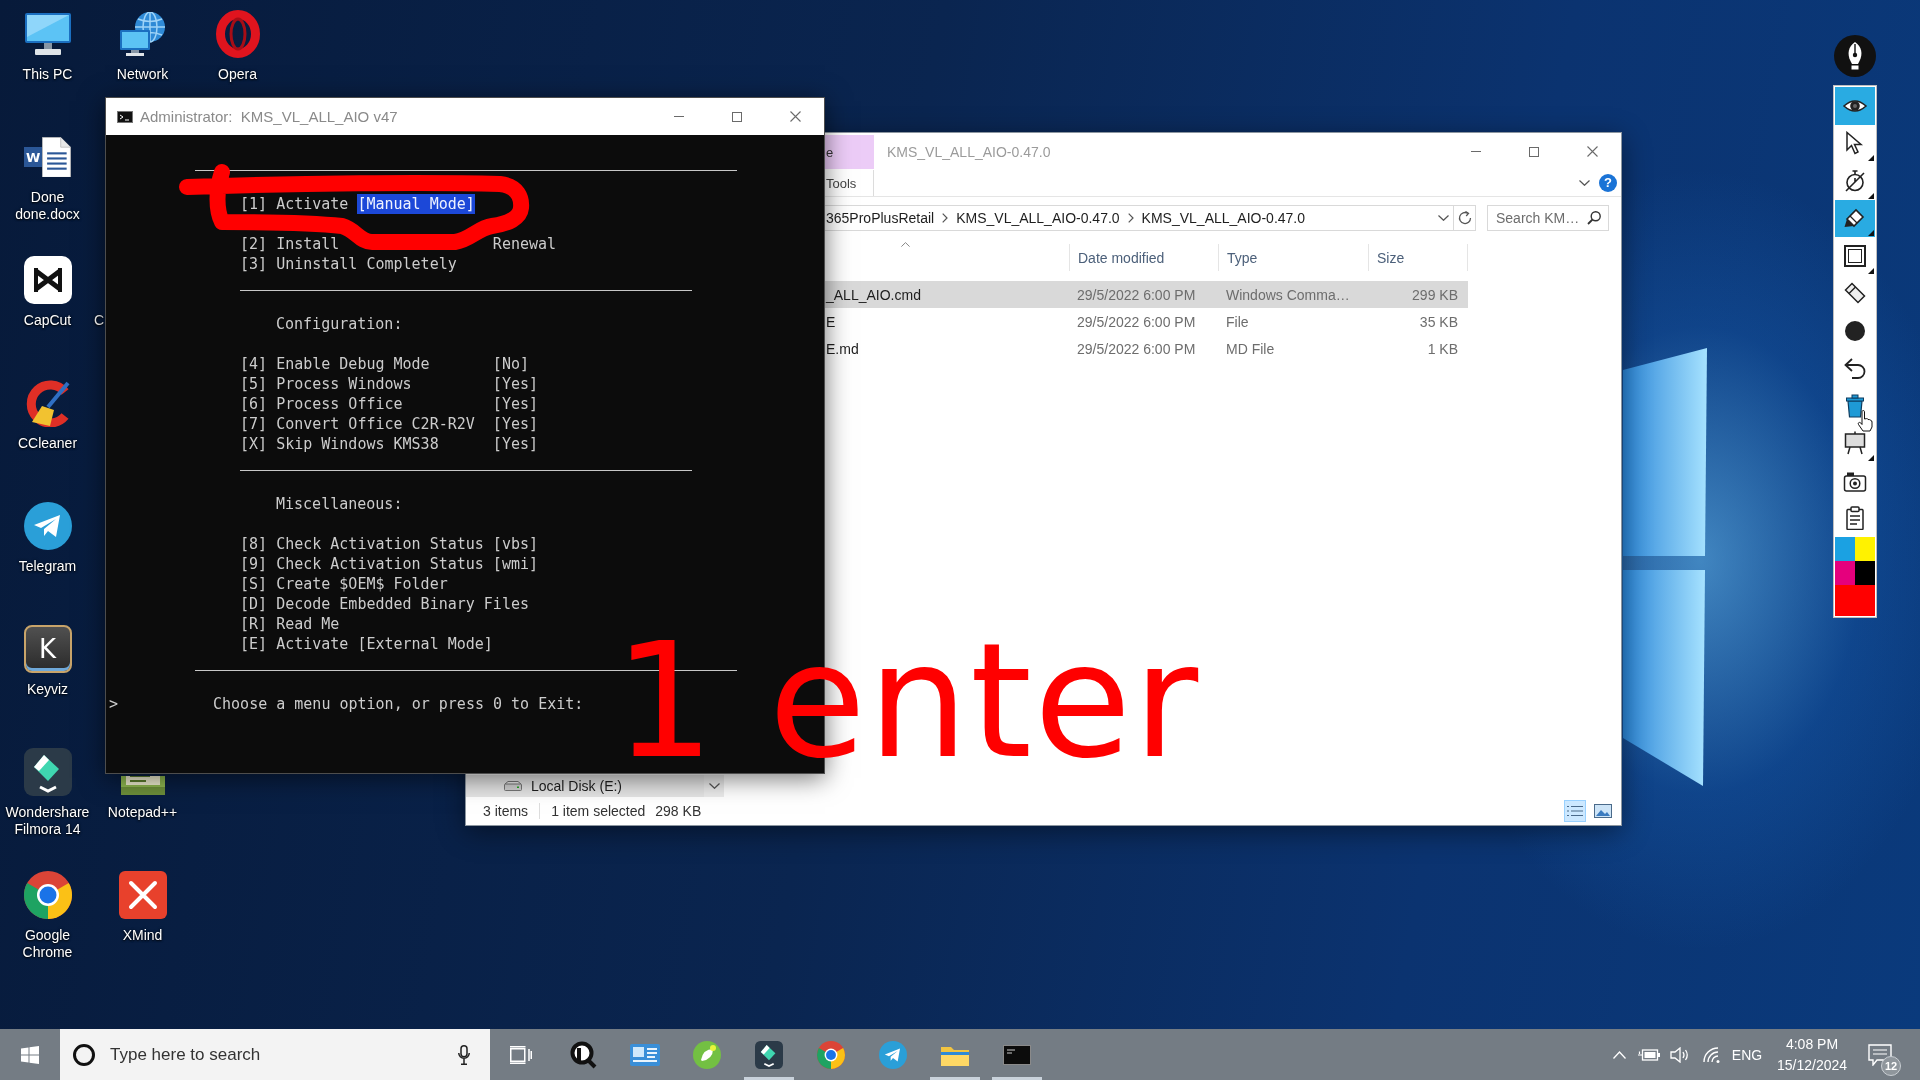  I want to click on drive-icon, so click(513, 786).